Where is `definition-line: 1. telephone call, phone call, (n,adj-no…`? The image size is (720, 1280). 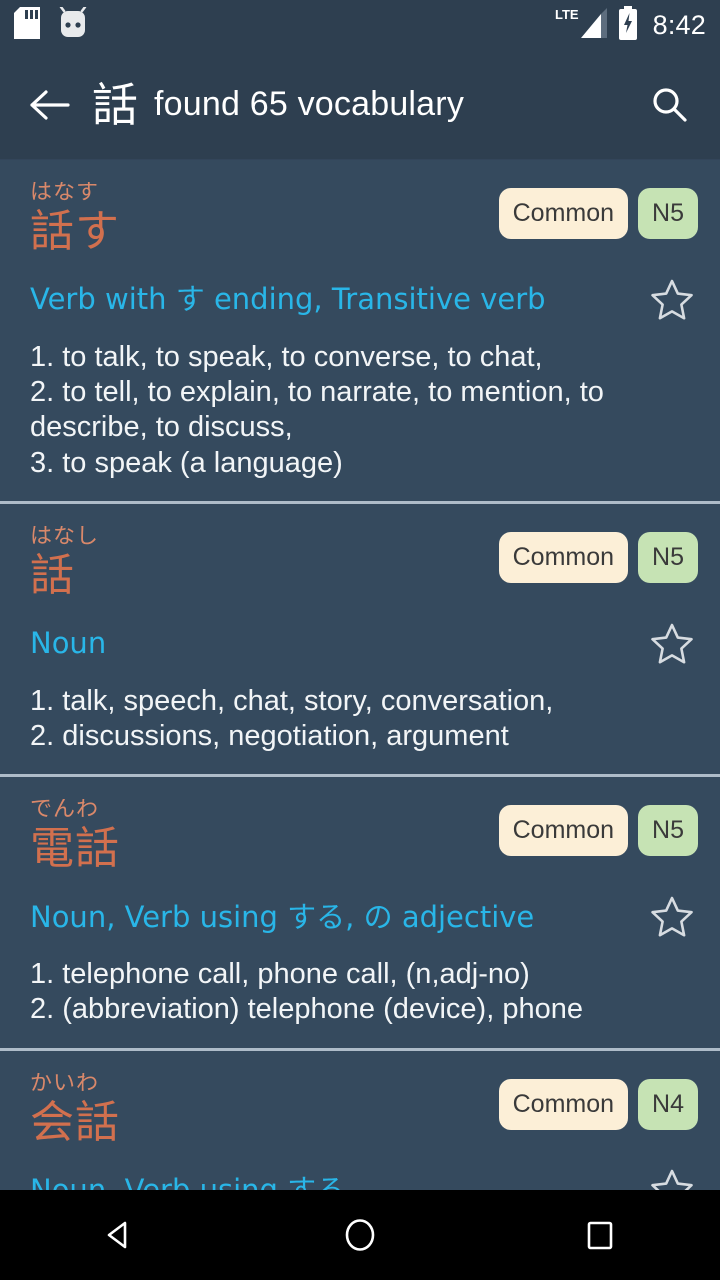 definition-line: 1. telephone call, phone call, (n,adj-no… is located at coordinates (280, 973).